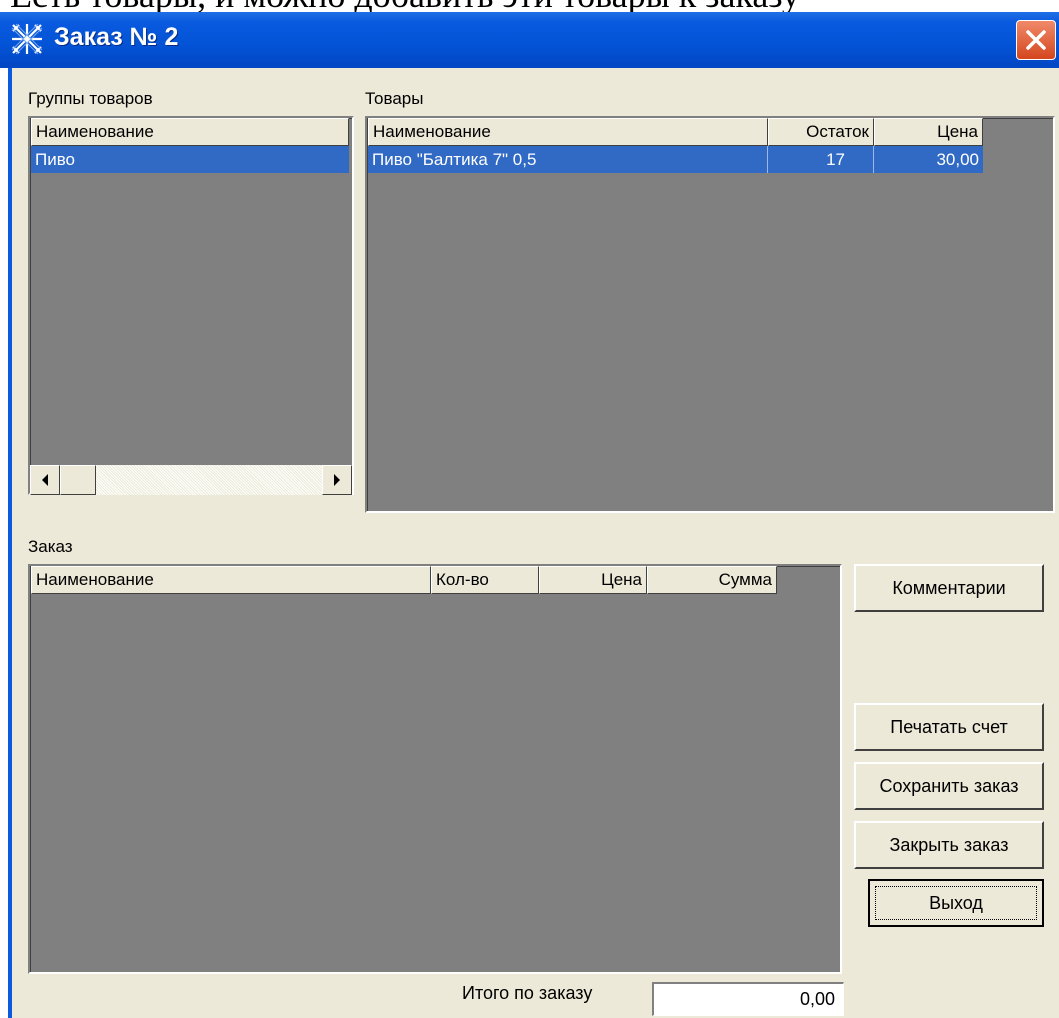  What do you see at coordinates (949, 845) in the screenshot?
I see `close-order-button: Закрыть заказ` at bounding box center [949, 845].